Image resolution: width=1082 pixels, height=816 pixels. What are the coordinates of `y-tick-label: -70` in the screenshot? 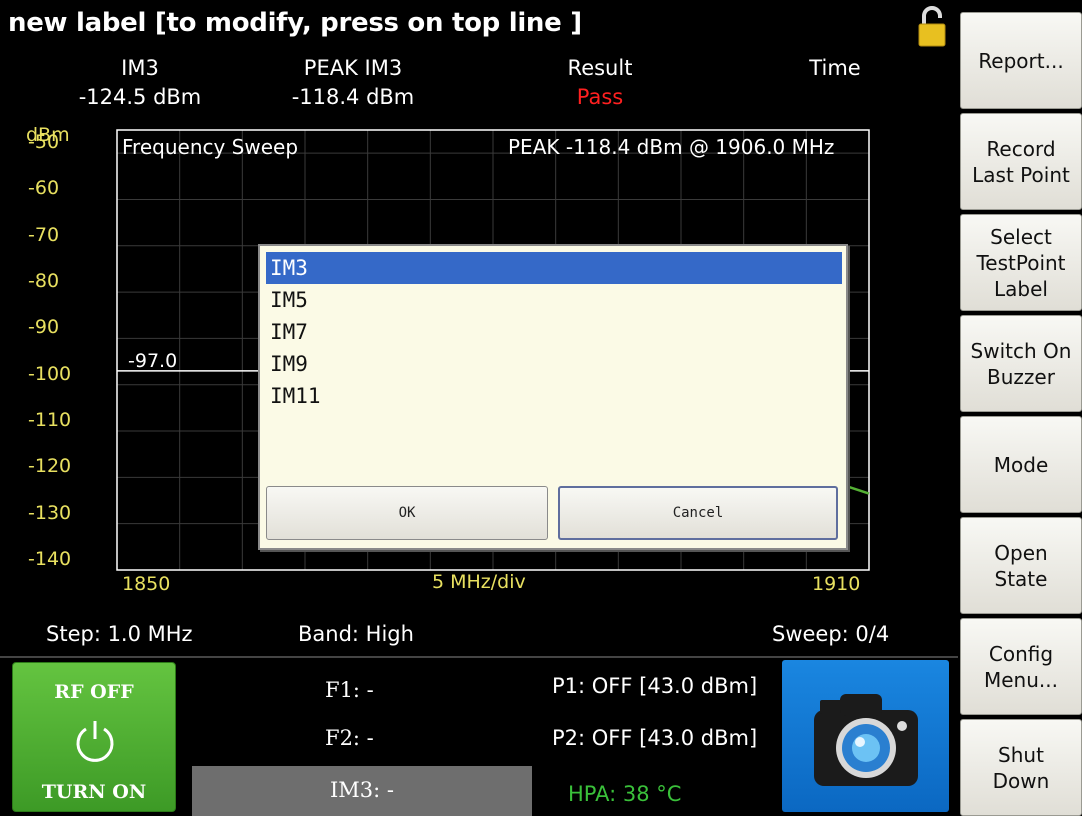 It's located at (44, 234).